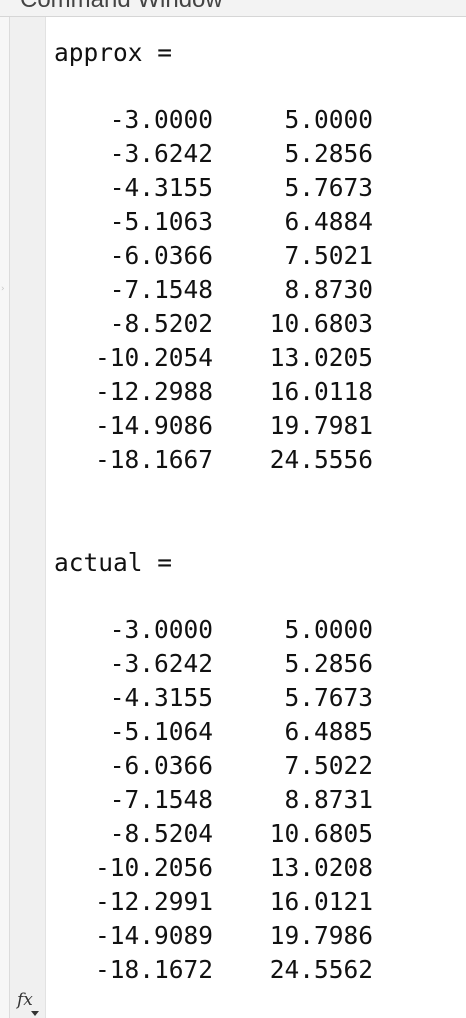  What do you see at coordinates (321, 459) in the screenshot?
I see `cell-col2: 24.5556` at bounding box center [321, 459].